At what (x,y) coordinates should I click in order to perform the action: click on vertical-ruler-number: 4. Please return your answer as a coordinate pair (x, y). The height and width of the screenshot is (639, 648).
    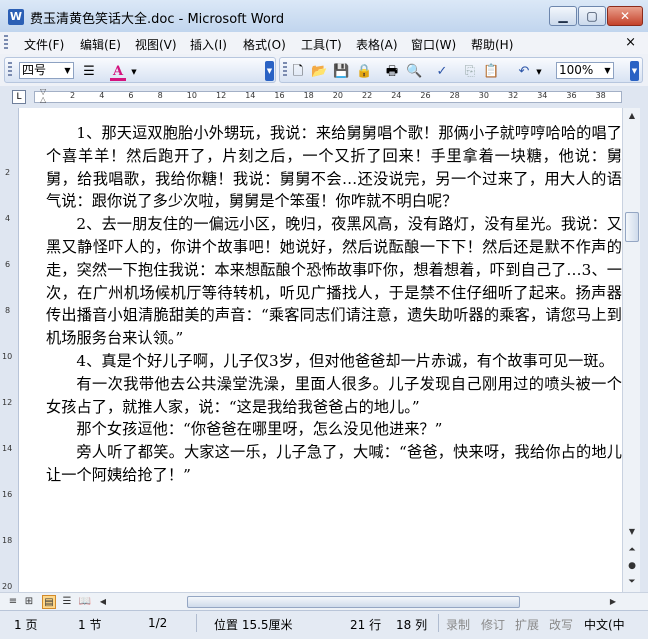
    Looking at the image, I should click on (8, 218).